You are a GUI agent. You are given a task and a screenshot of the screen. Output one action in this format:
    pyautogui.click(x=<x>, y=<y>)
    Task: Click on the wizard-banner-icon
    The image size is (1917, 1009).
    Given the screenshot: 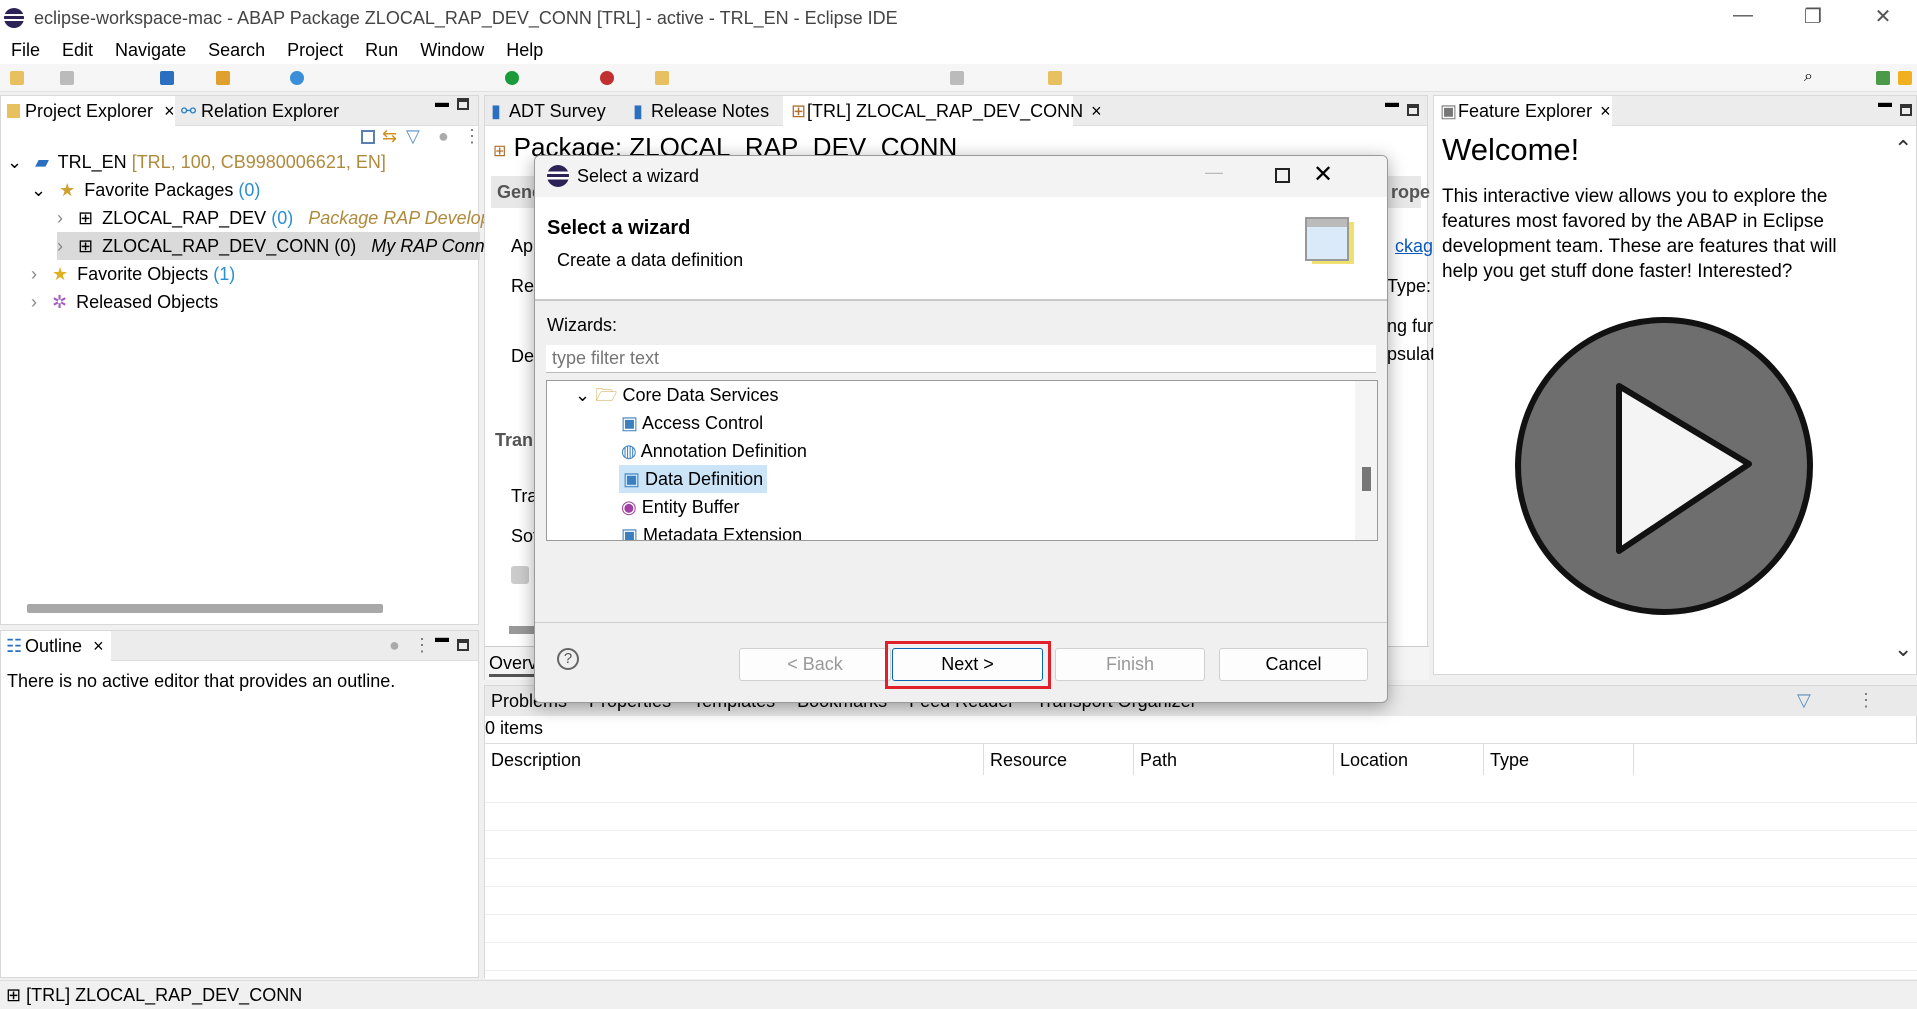 What is the action you would take?
    pyautogui.click(x=1327, y=239)
    